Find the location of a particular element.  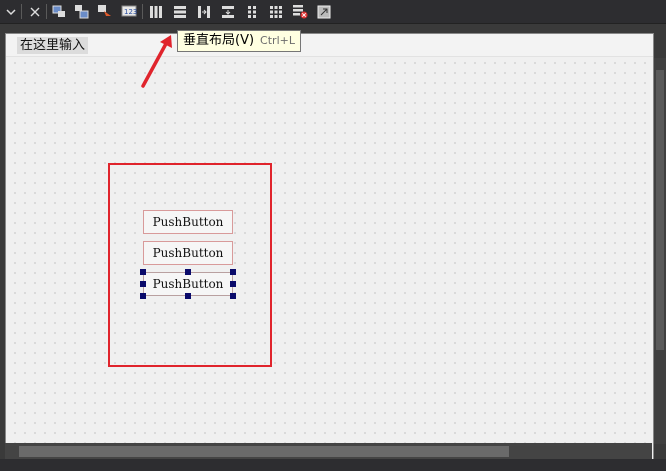

menu-bar: 在这里输入 is located at coordinates (329, 45).